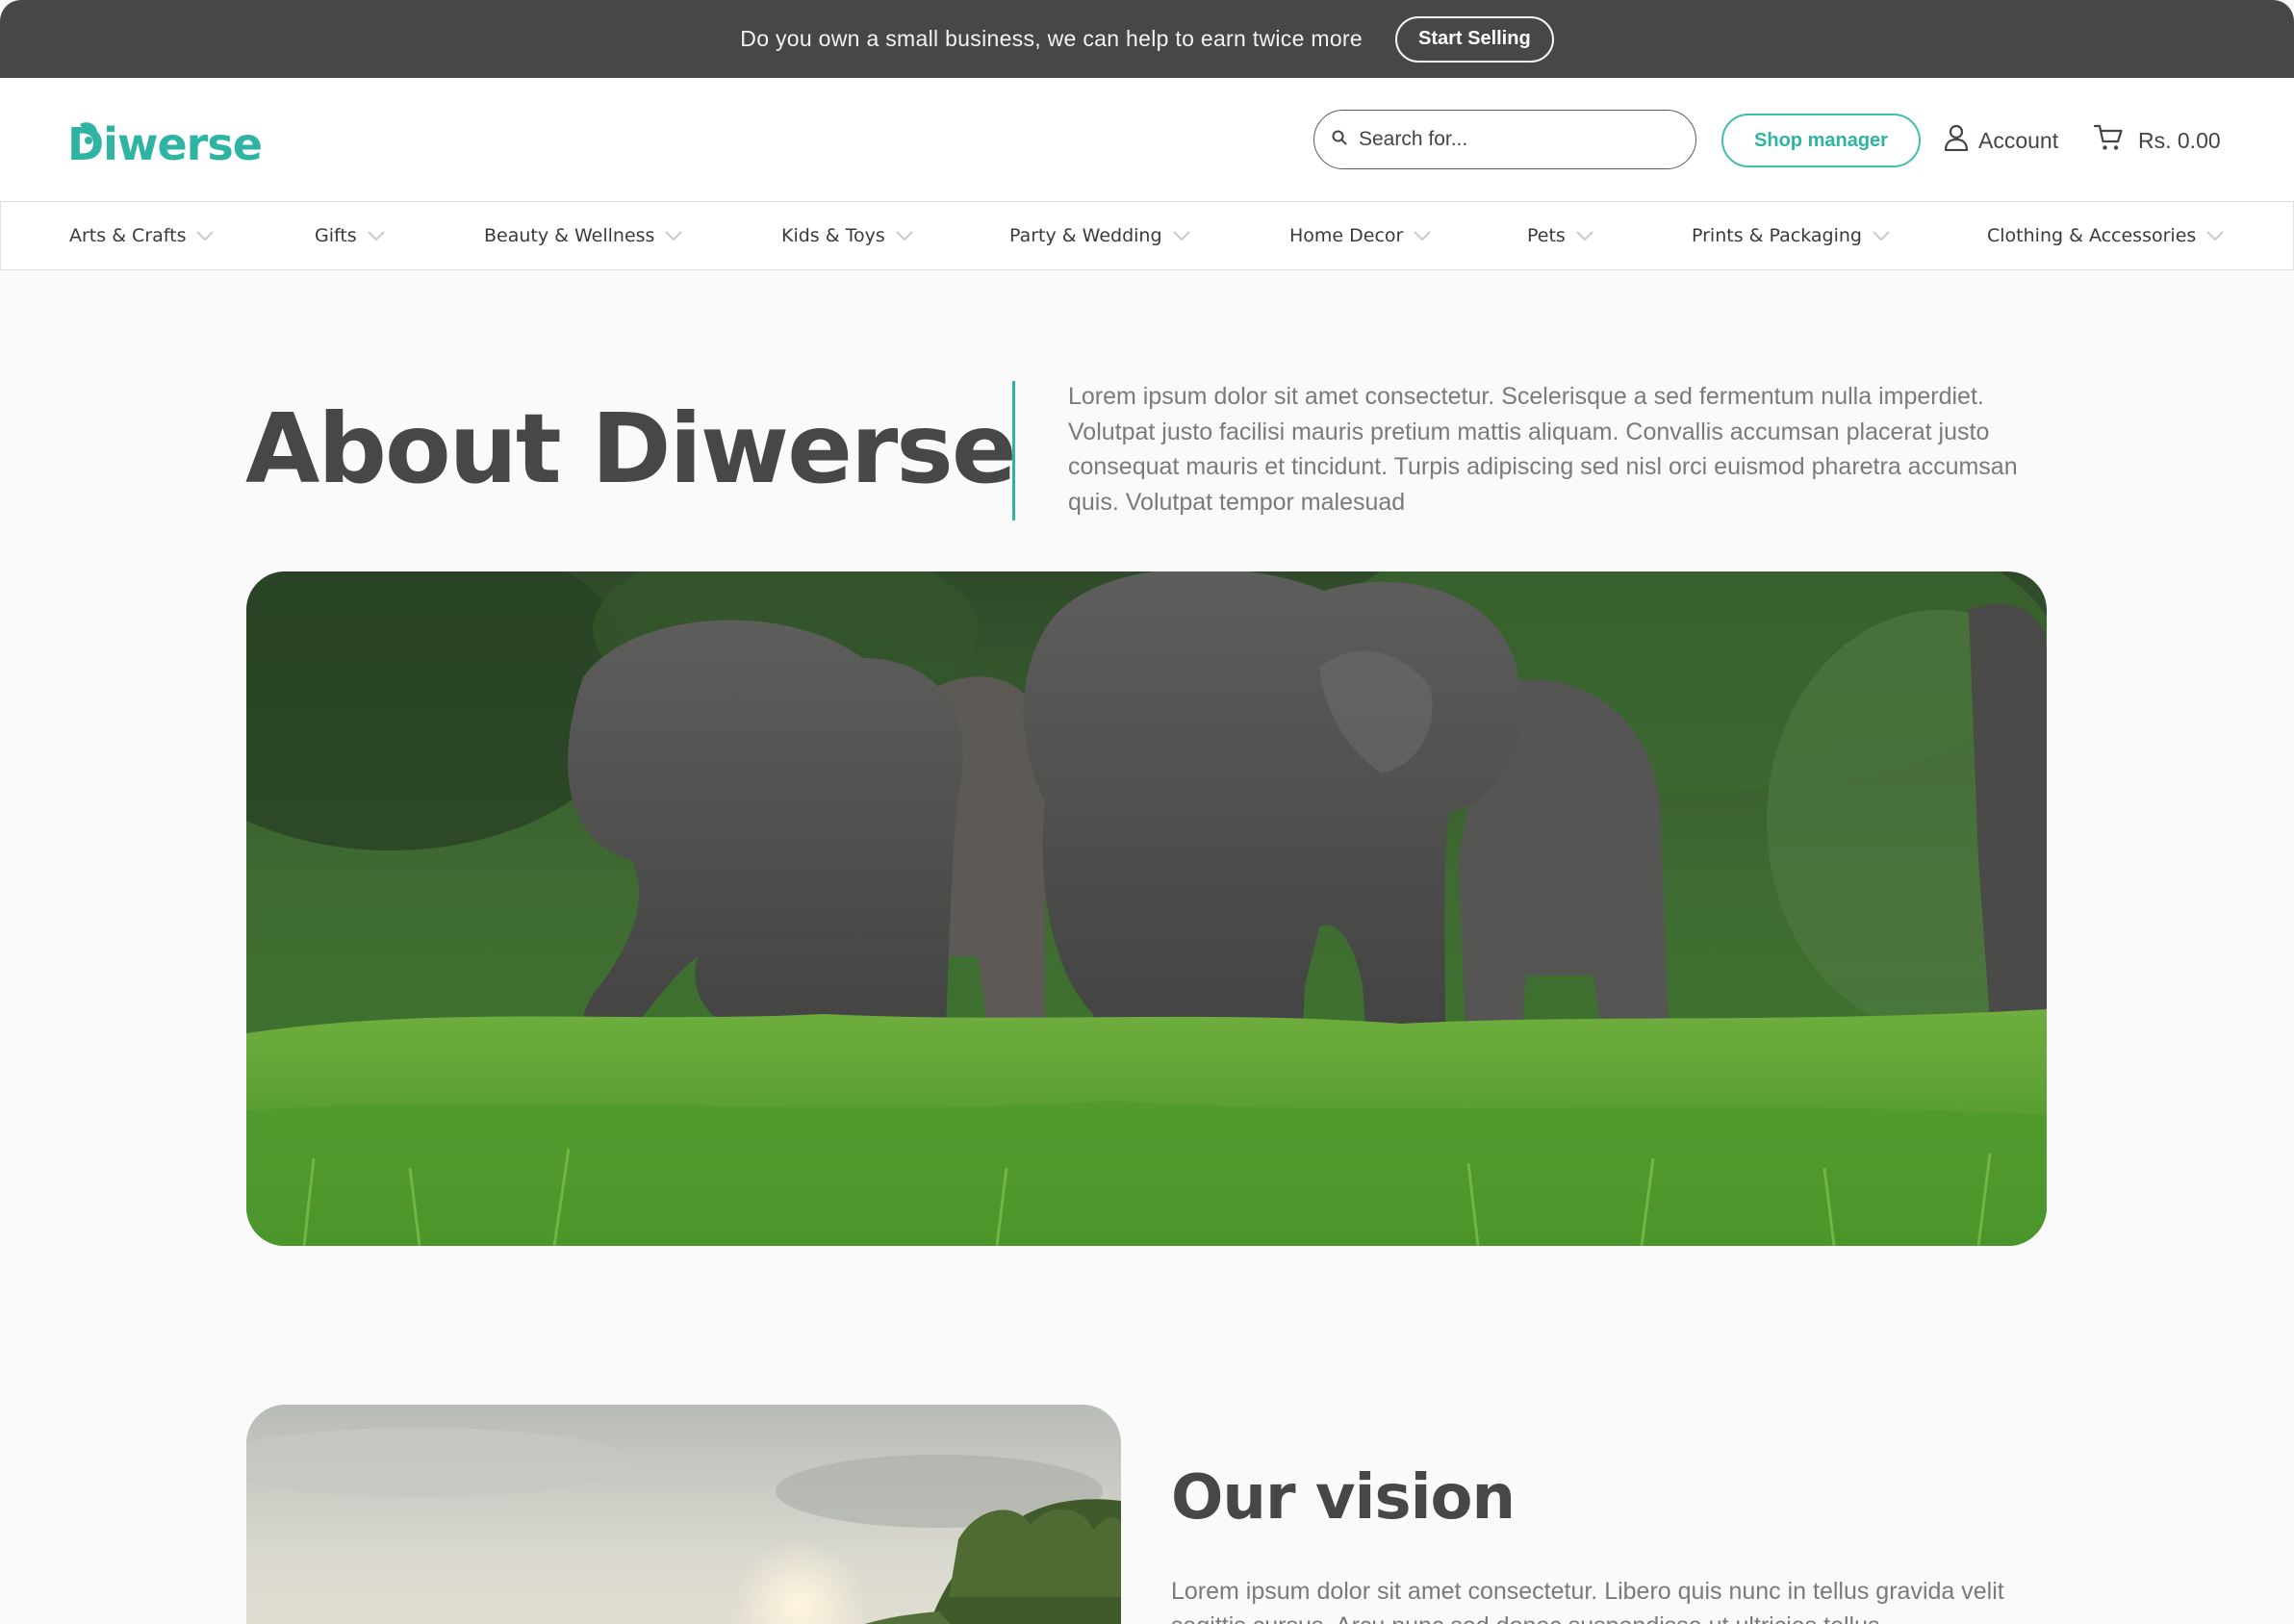 This screenshot has width=2294, height=1624. Describe the element at coordinates (2092, 235) in the screenshot. I see `category-label: Clothing & Accessories` at that location.